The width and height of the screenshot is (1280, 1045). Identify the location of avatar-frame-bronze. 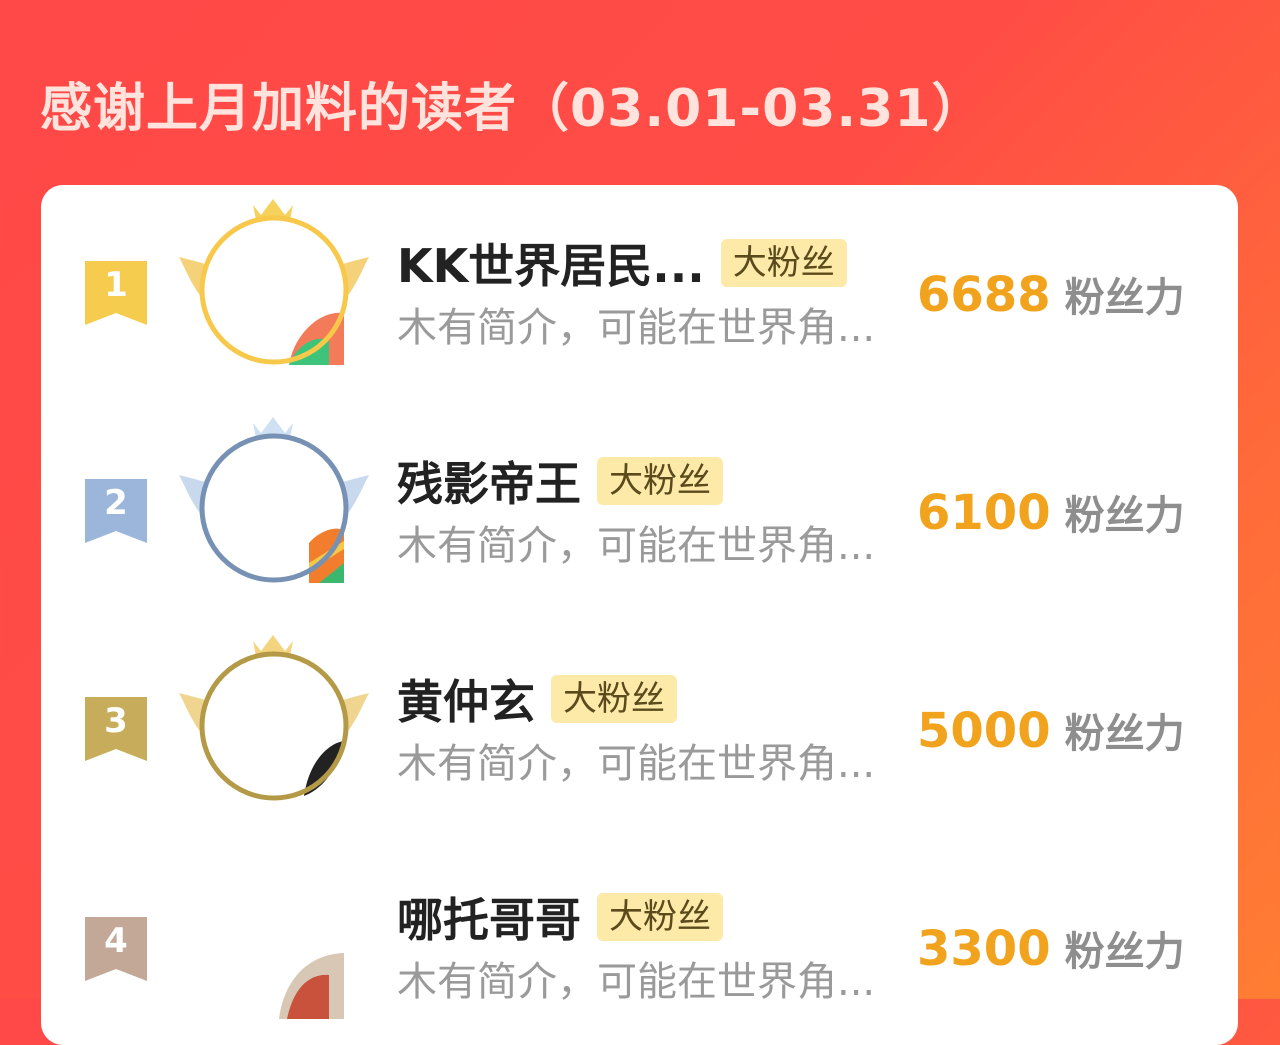
(274, 726).